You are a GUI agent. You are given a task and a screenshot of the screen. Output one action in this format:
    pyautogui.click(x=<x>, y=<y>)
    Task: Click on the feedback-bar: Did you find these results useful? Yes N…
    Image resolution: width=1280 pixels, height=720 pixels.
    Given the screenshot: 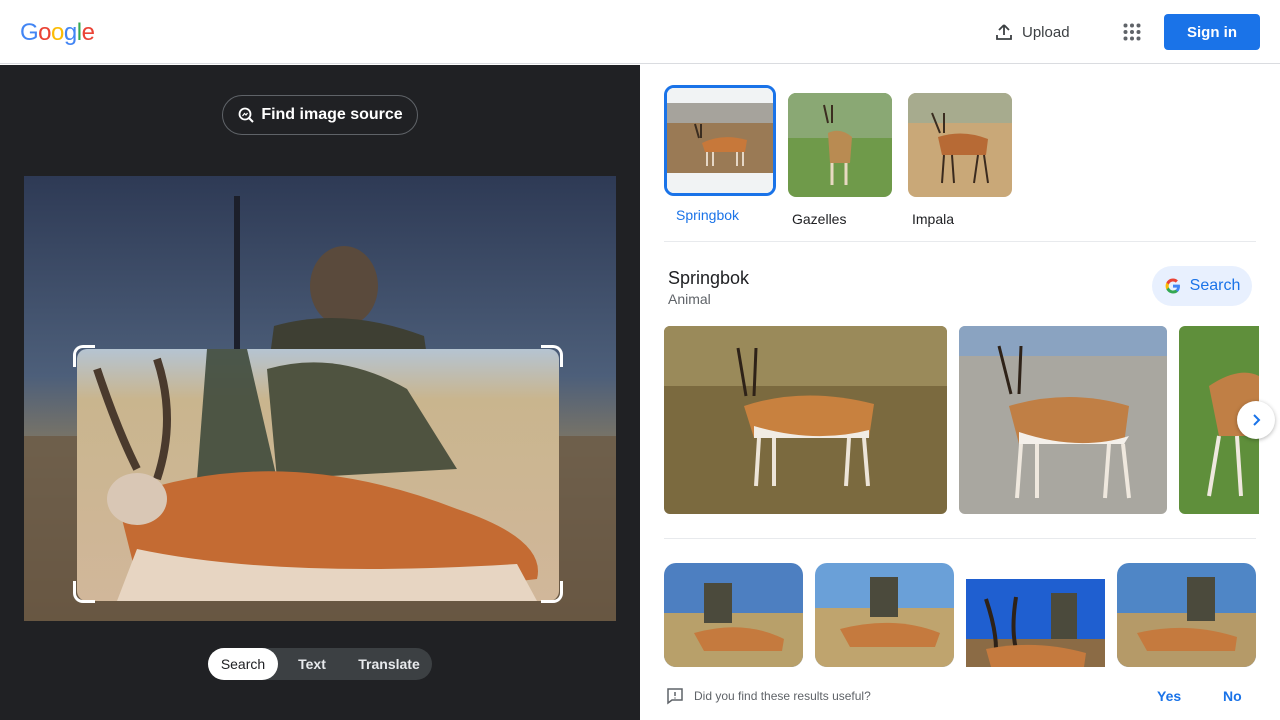 What is the action you would take?
    pyautogui.click(x=960, y=697)
    